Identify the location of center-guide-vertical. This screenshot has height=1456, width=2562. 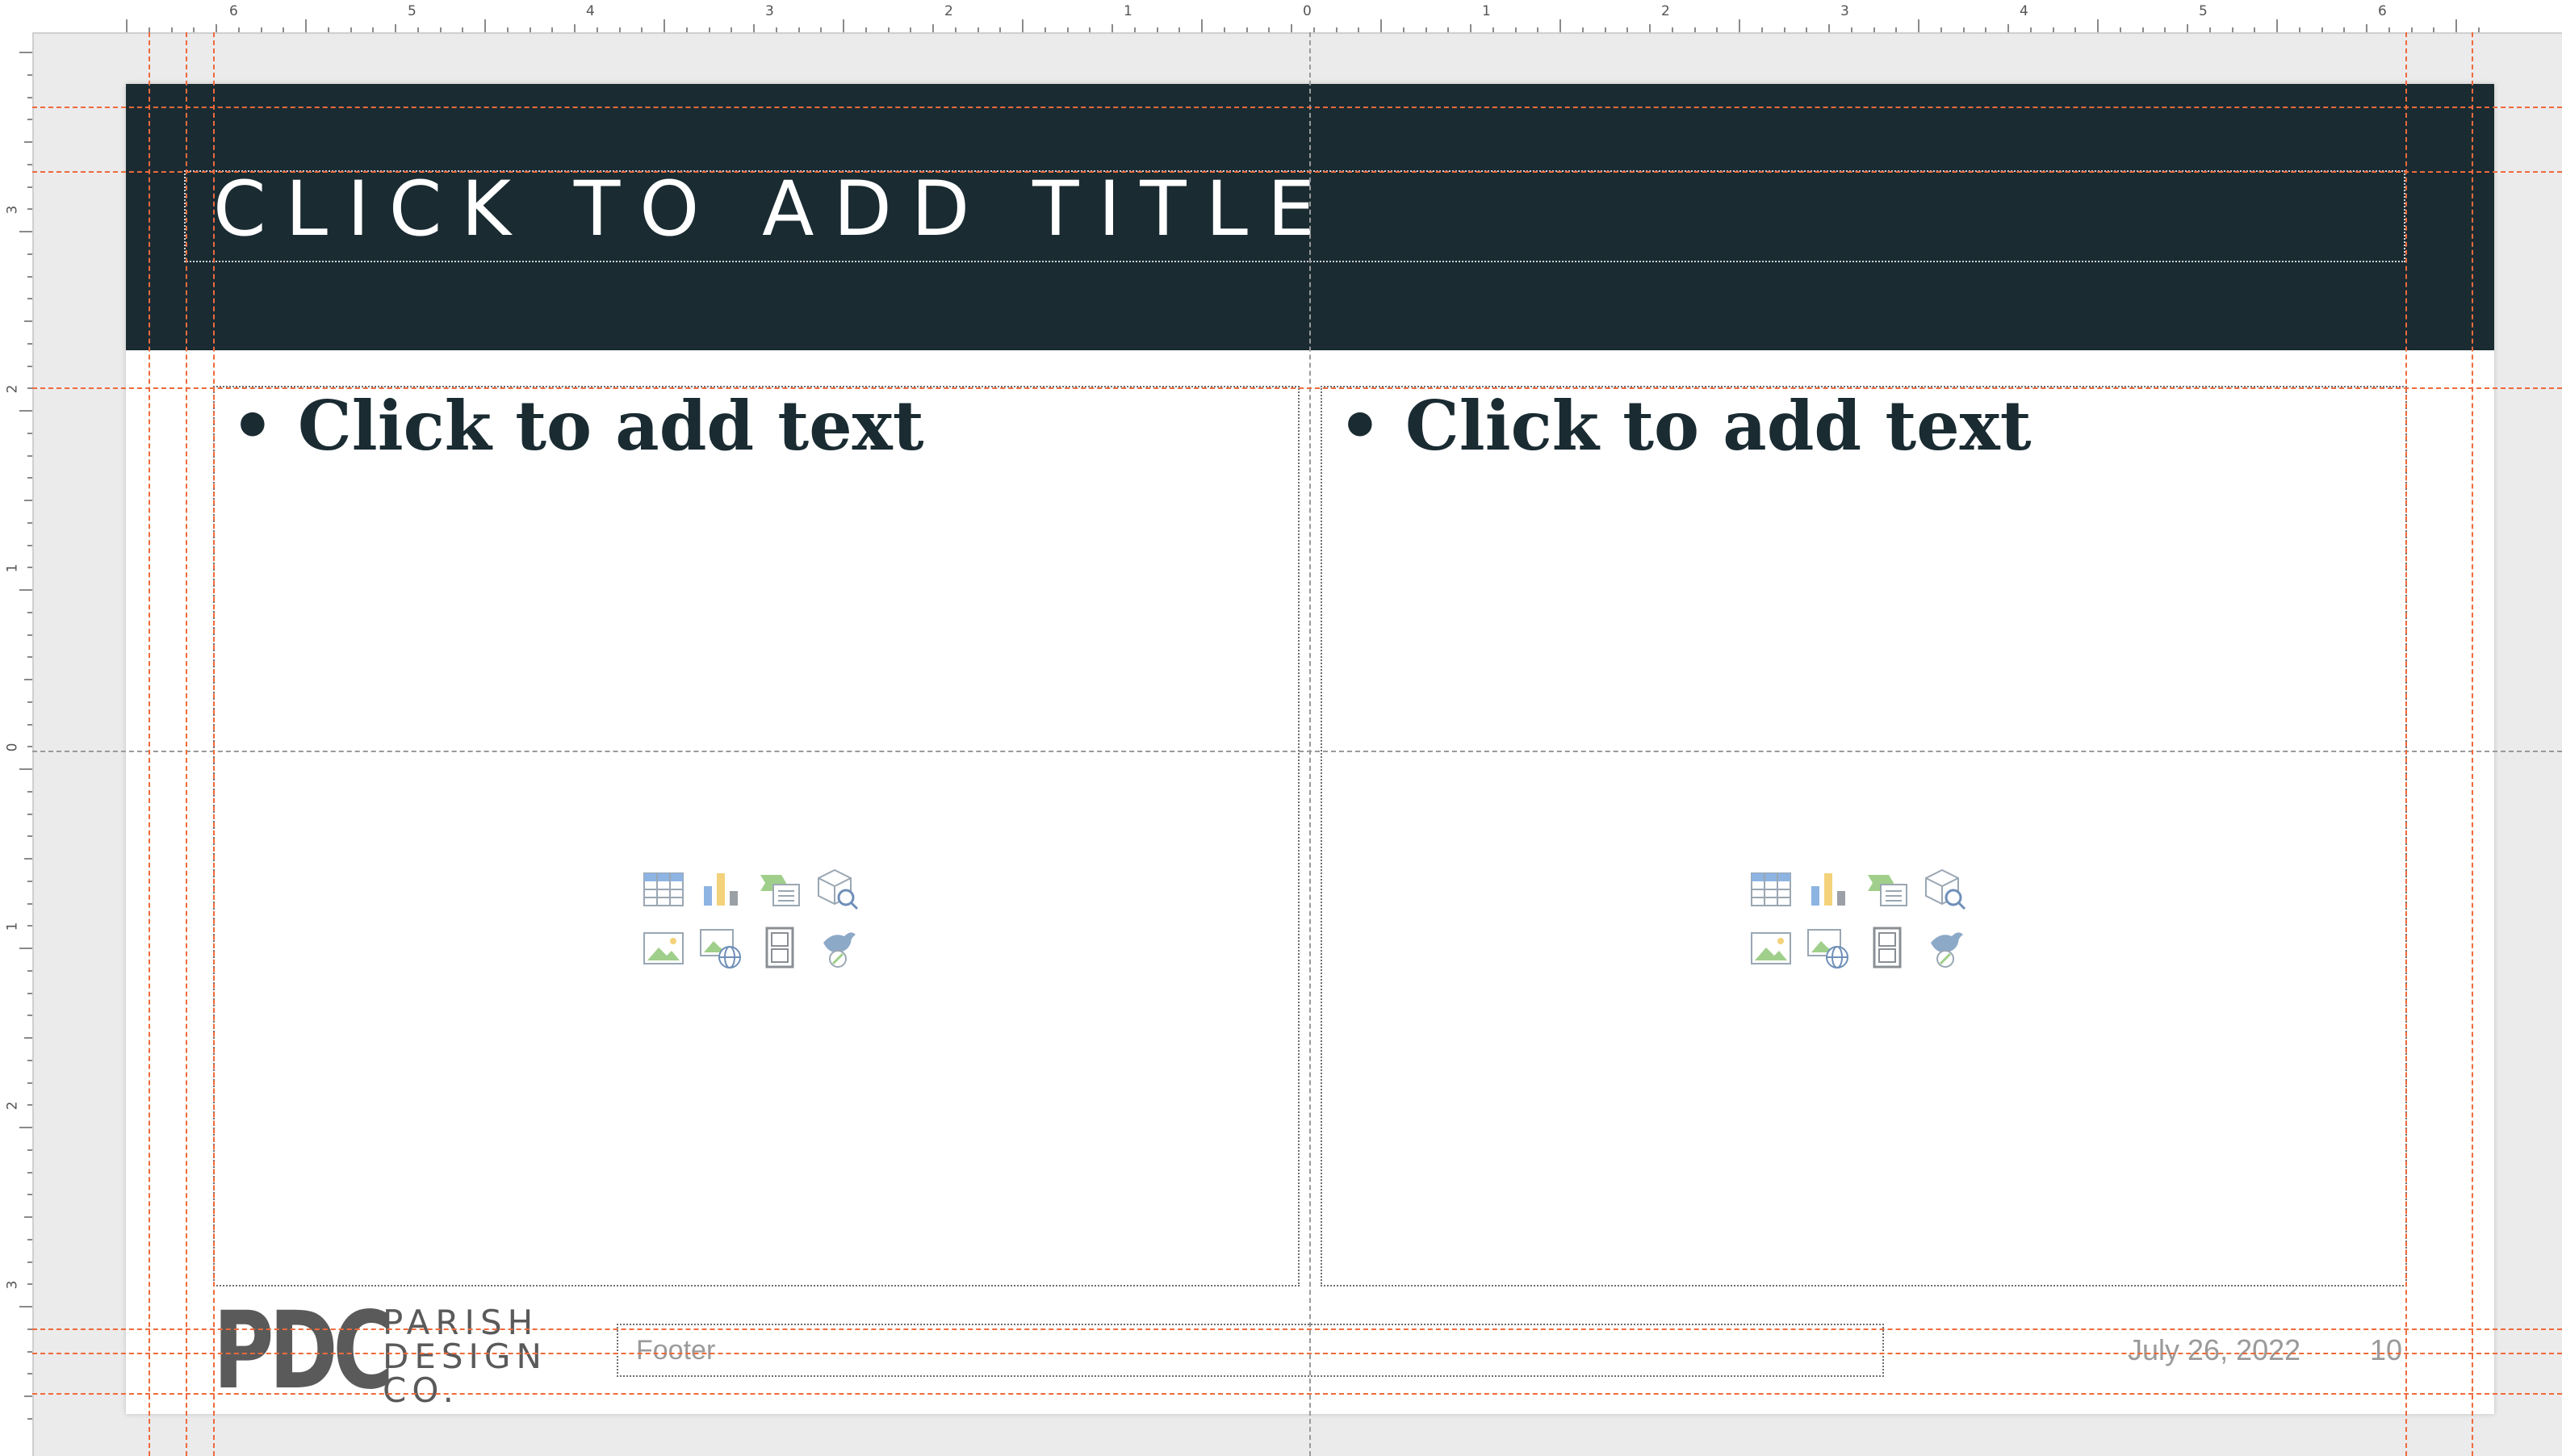
(1310, 744).